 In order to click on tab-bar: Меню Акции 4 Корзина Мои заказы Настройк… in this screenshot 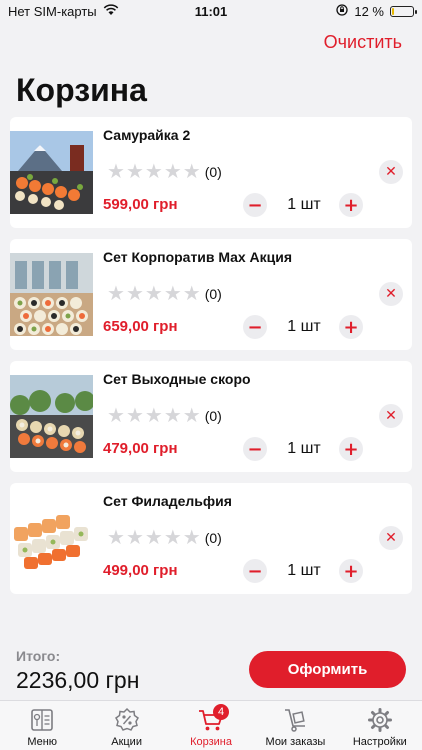, I will do `click(211, 725)`.